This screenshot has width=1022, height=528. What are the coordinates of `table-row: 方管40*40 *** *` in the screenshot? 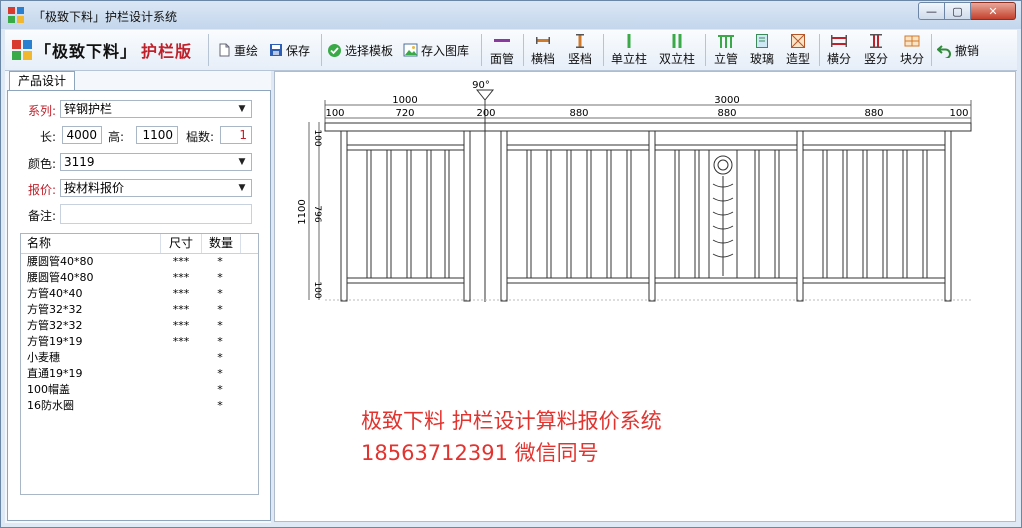 It's located at (139, 294).